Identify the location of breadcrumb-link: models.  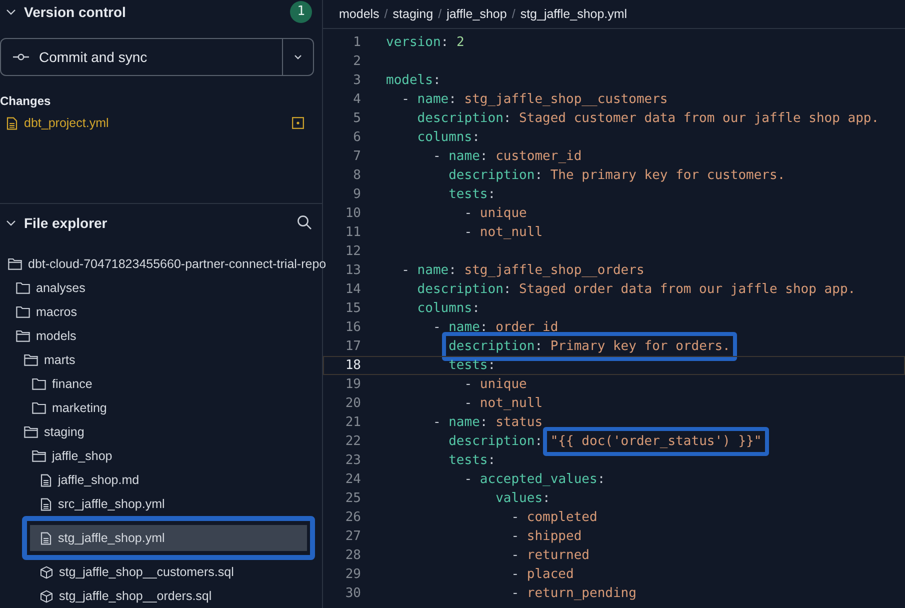
(359, 14).